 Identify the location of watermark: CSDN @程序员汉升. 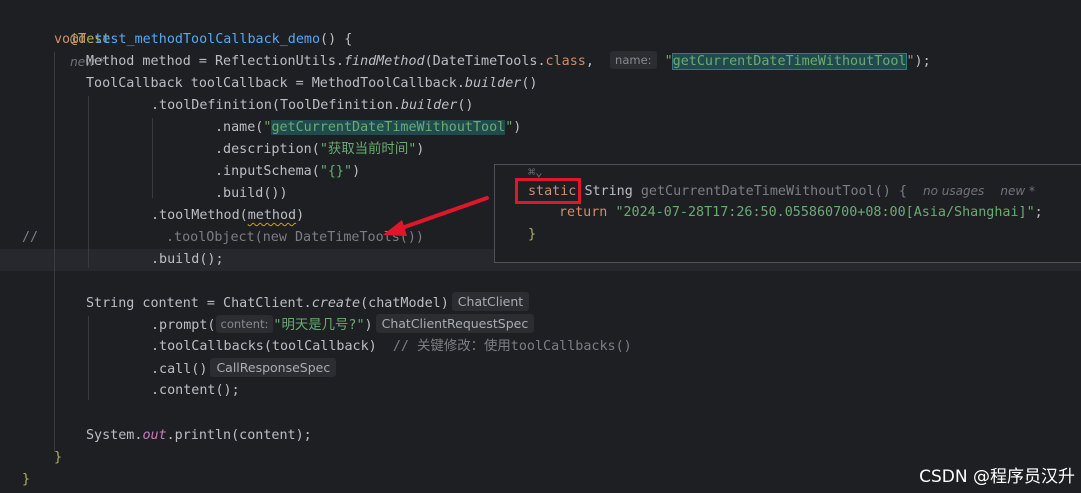
(997, 477).